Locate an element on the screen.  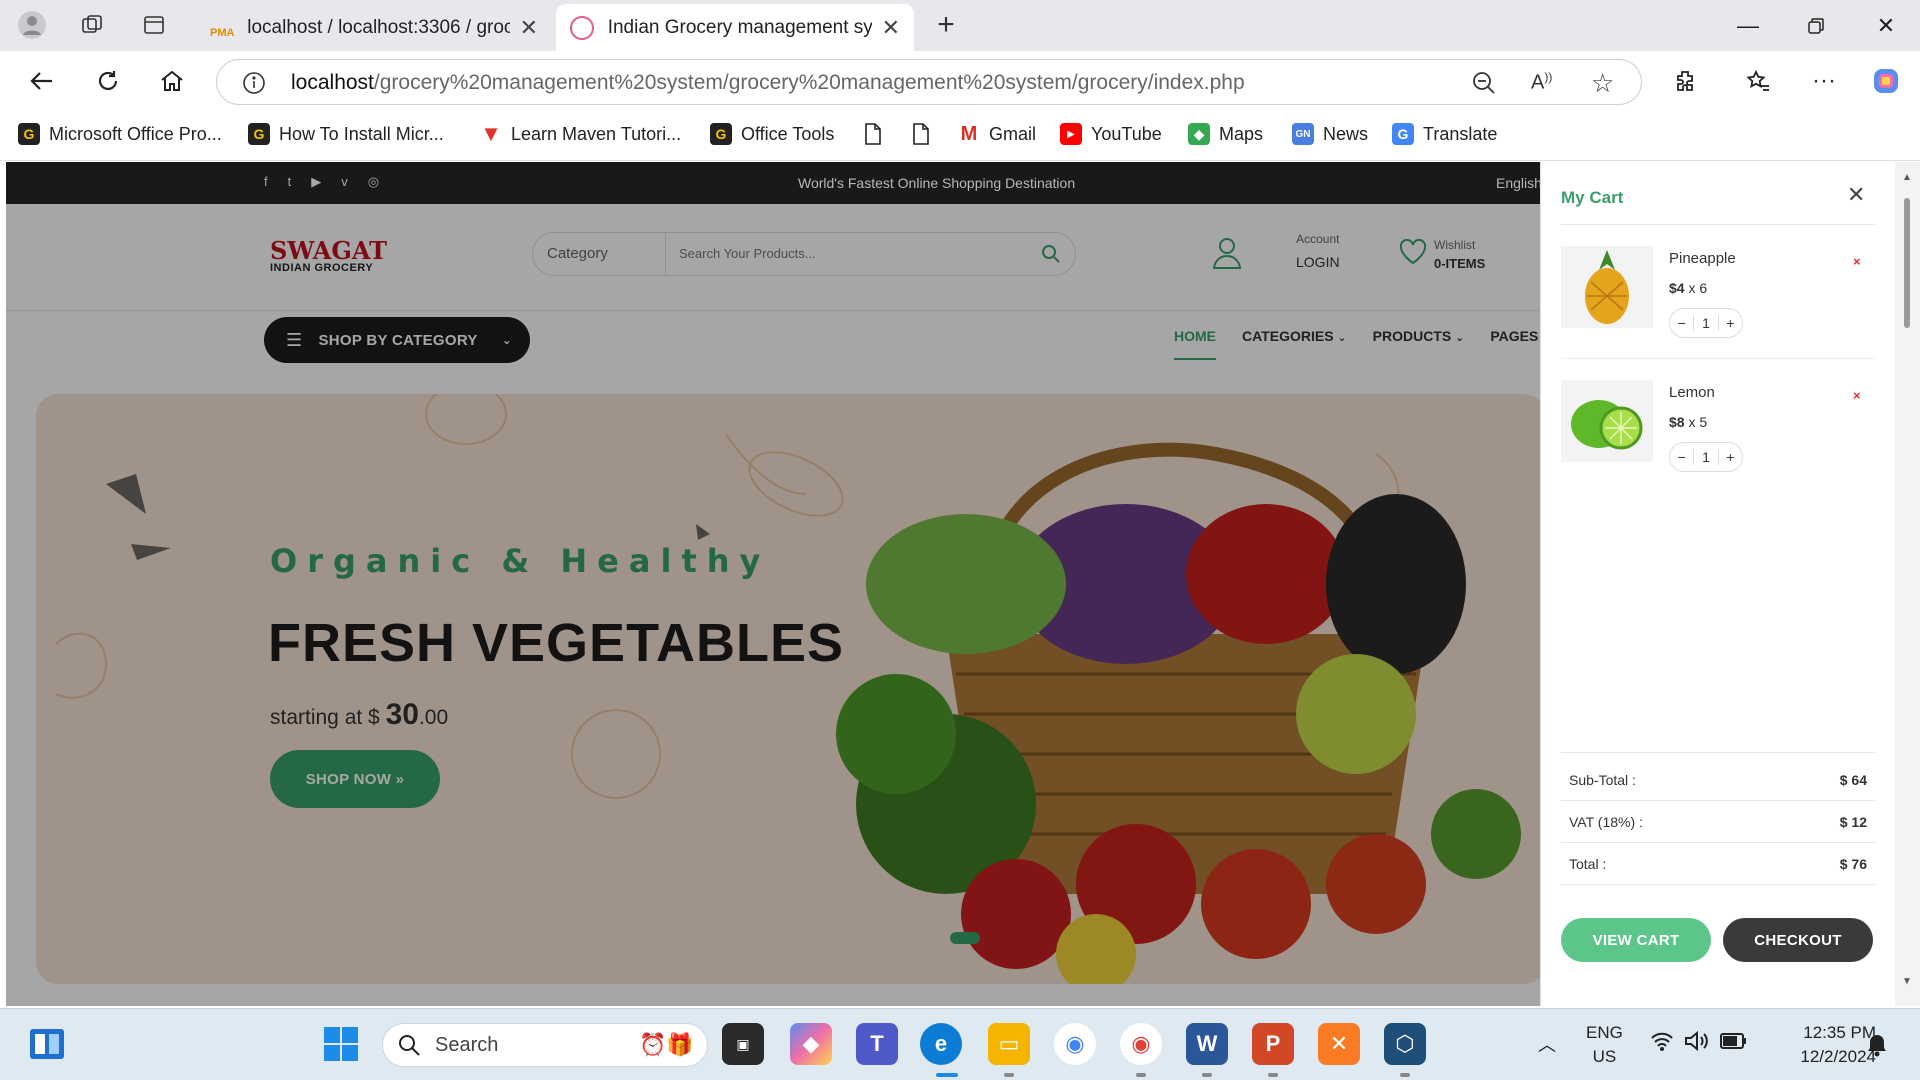
bookmark-item: M Gmail is located at coordinates (997, 134).